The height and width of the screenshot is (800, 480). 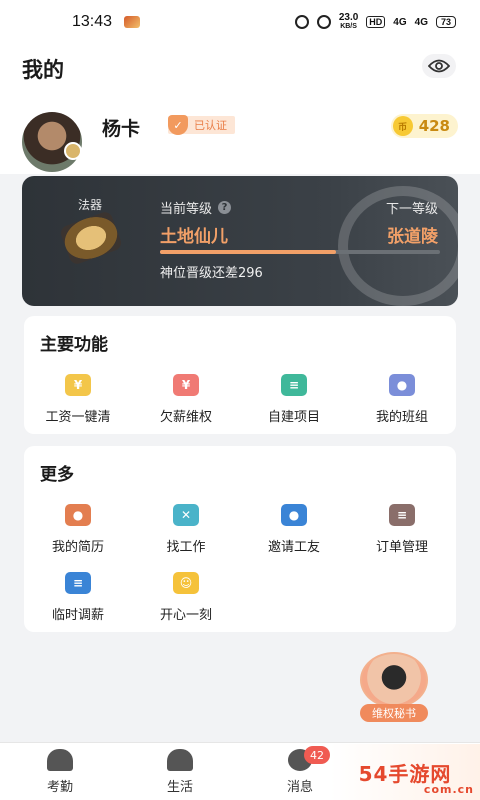 I want to click on more-item: ≡ 订单管理, so click(x=402, y=529).